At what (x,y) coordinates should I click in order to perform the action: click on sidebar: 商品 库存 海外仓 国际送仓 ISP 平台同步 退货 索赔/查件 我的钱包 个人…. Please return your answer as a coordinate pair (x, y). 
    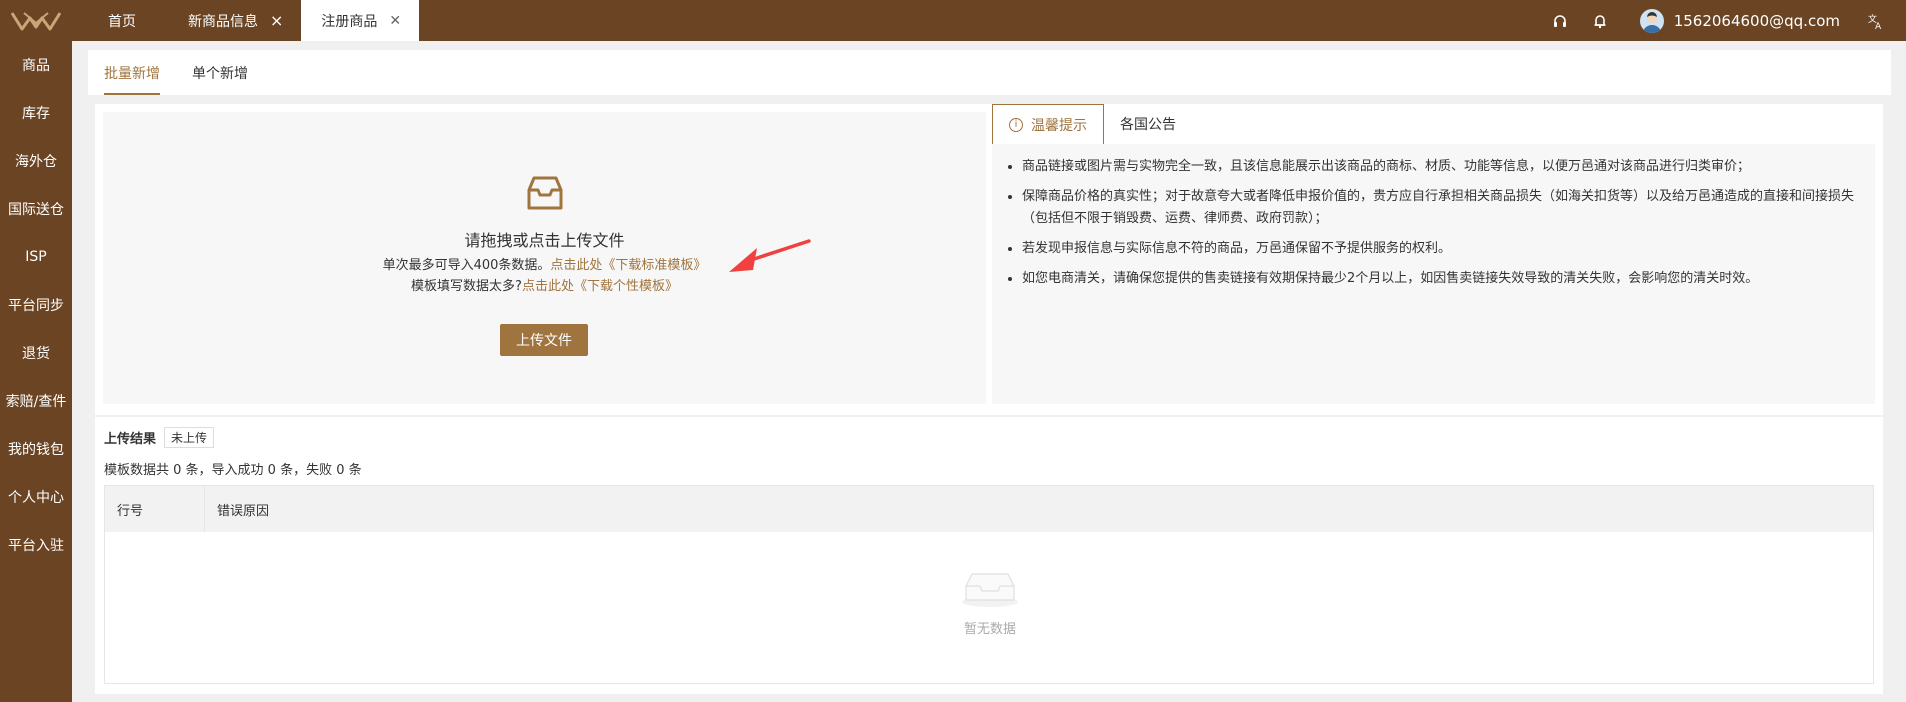
    Looking at the image, I should click on (36, 371).